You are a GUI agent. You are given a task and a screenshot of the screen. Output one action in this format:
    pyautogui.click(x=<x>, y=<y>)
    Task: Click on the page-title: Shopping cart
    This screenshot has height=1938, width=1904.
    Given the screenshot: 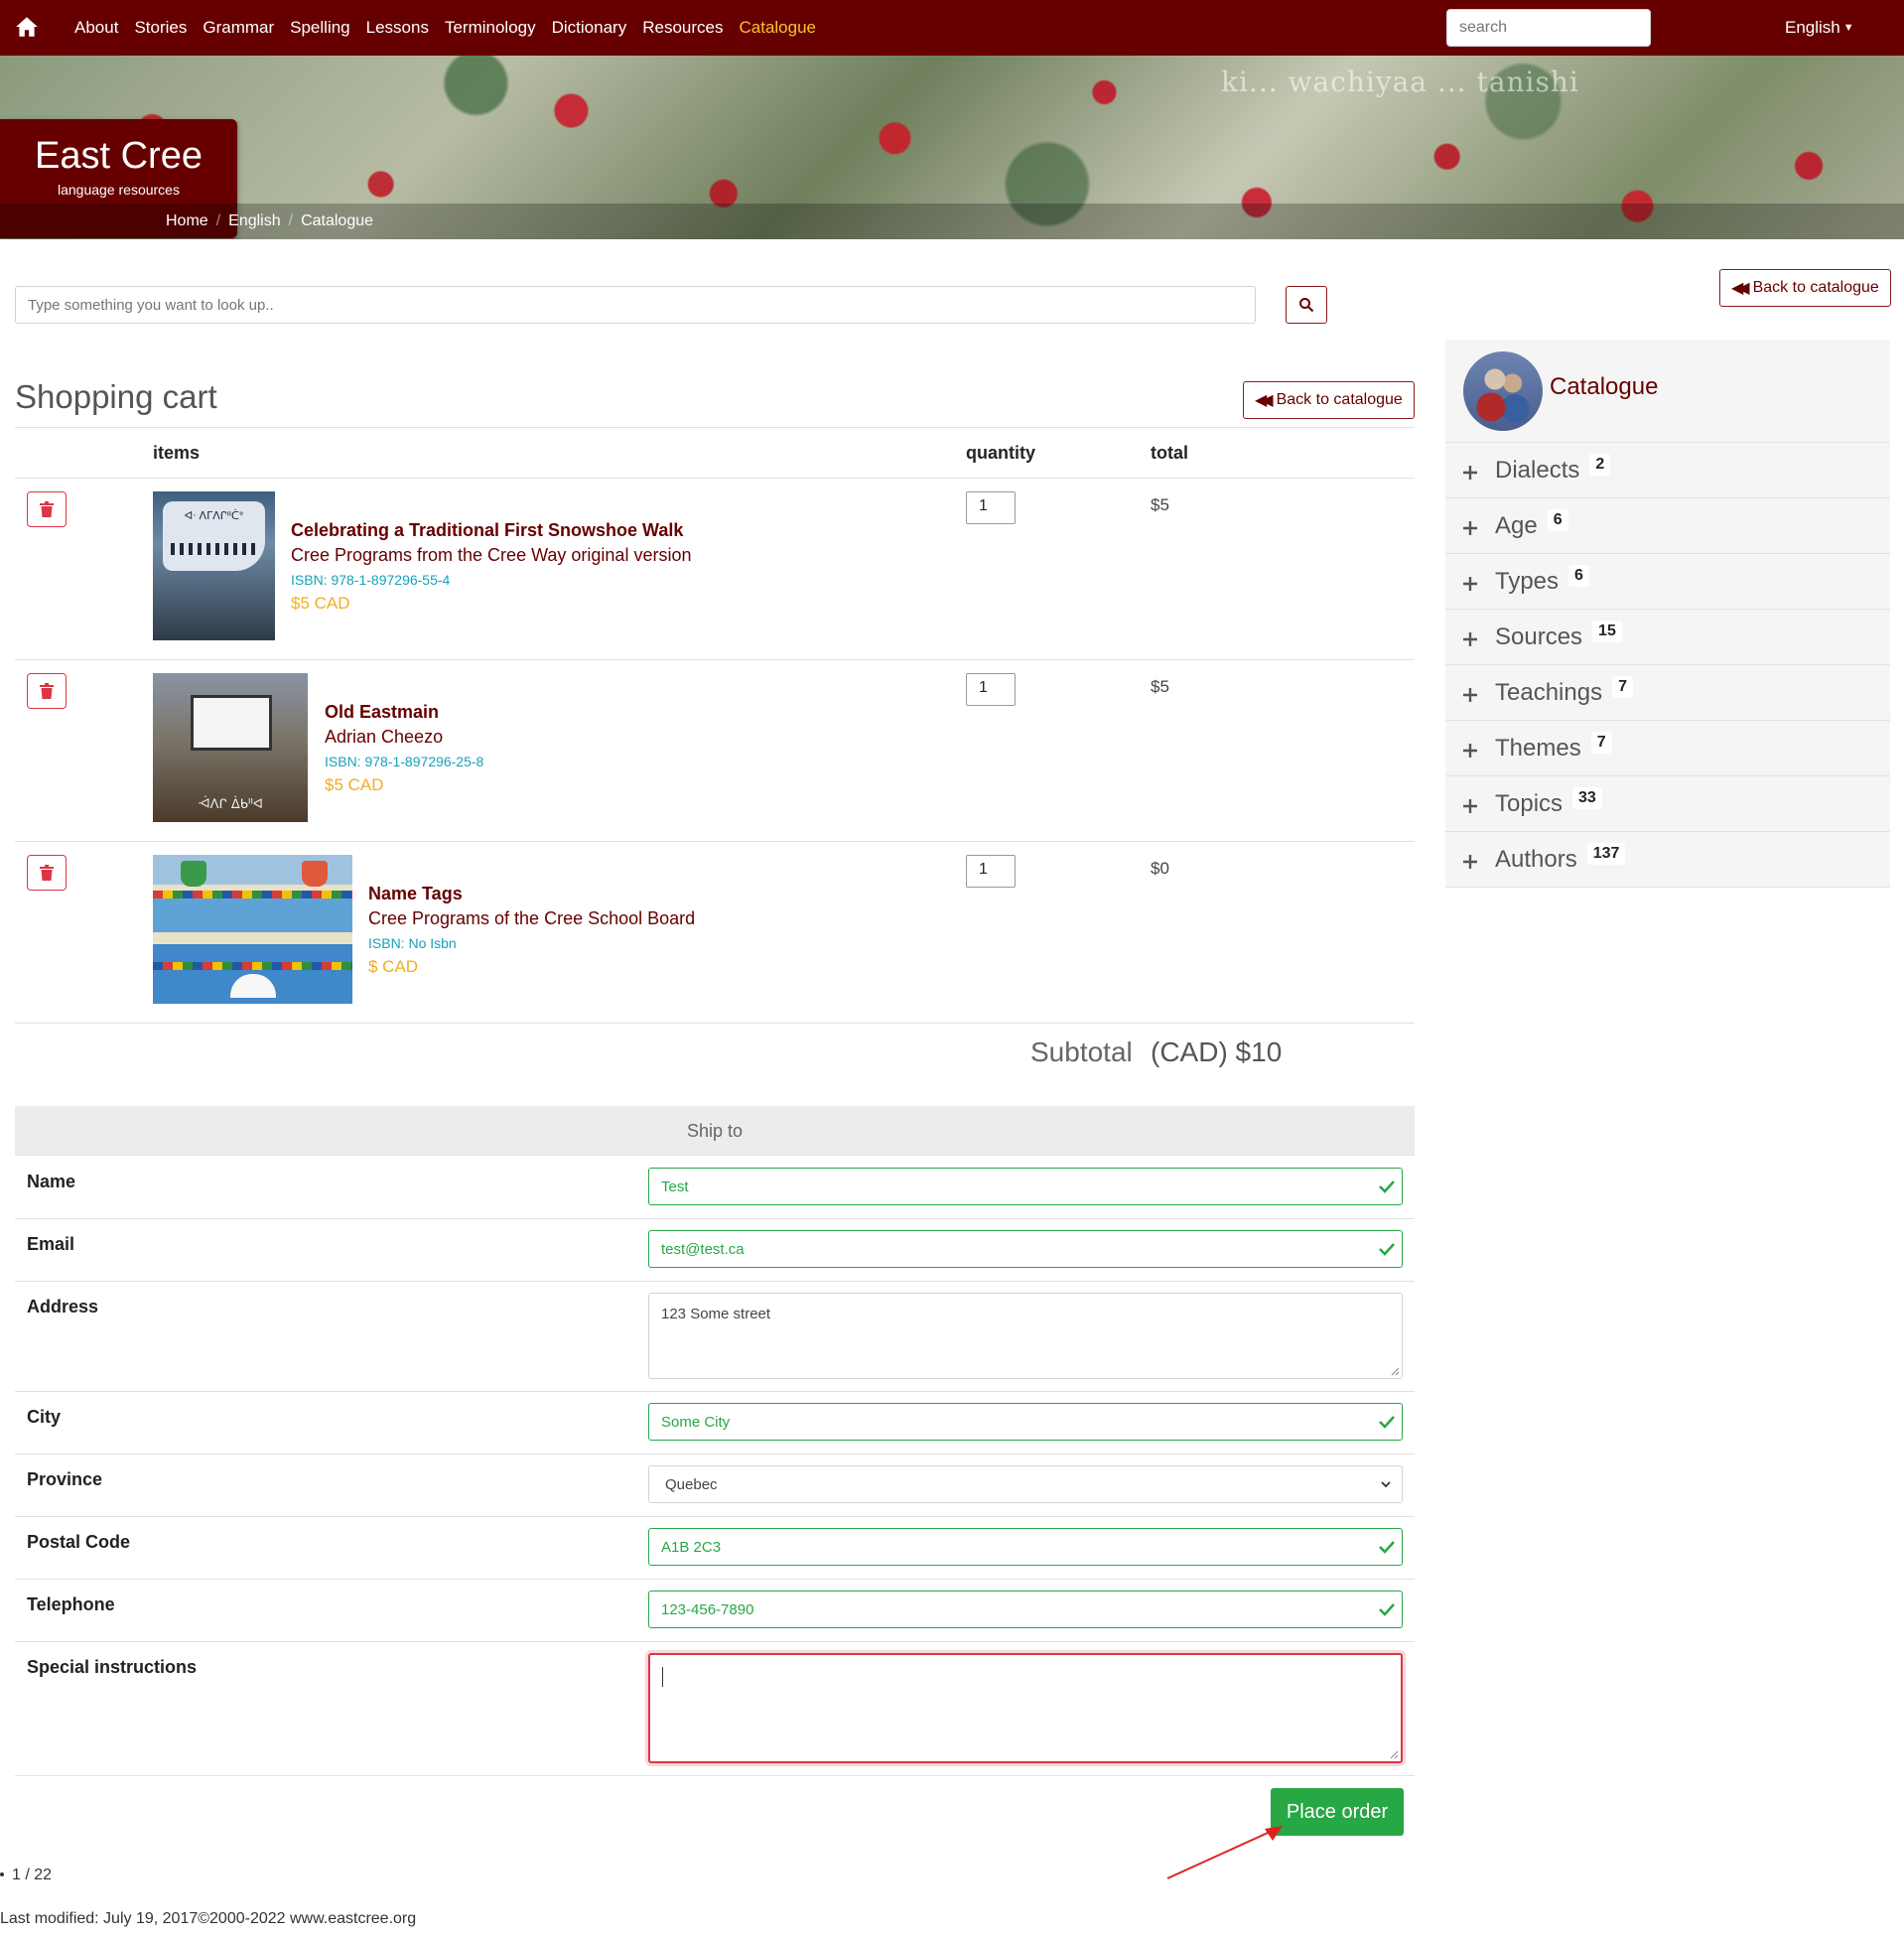 What is the action you would take?
    pyautogui.click(x=116, y=396)
    